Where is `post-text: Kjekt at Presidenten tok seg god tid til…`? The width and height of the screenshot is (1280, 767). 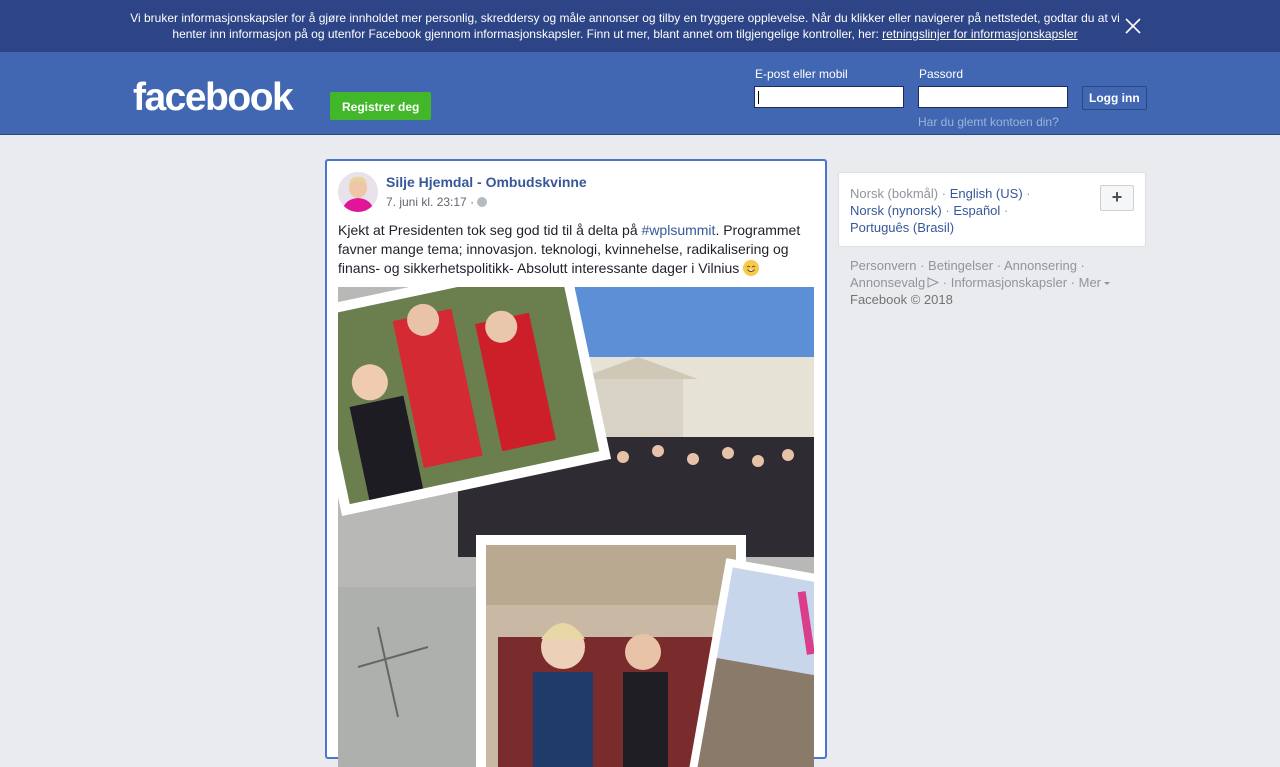
post-text: Kjekt at Presidenten tok seg god tid til… is located at coordinates (573, 249).